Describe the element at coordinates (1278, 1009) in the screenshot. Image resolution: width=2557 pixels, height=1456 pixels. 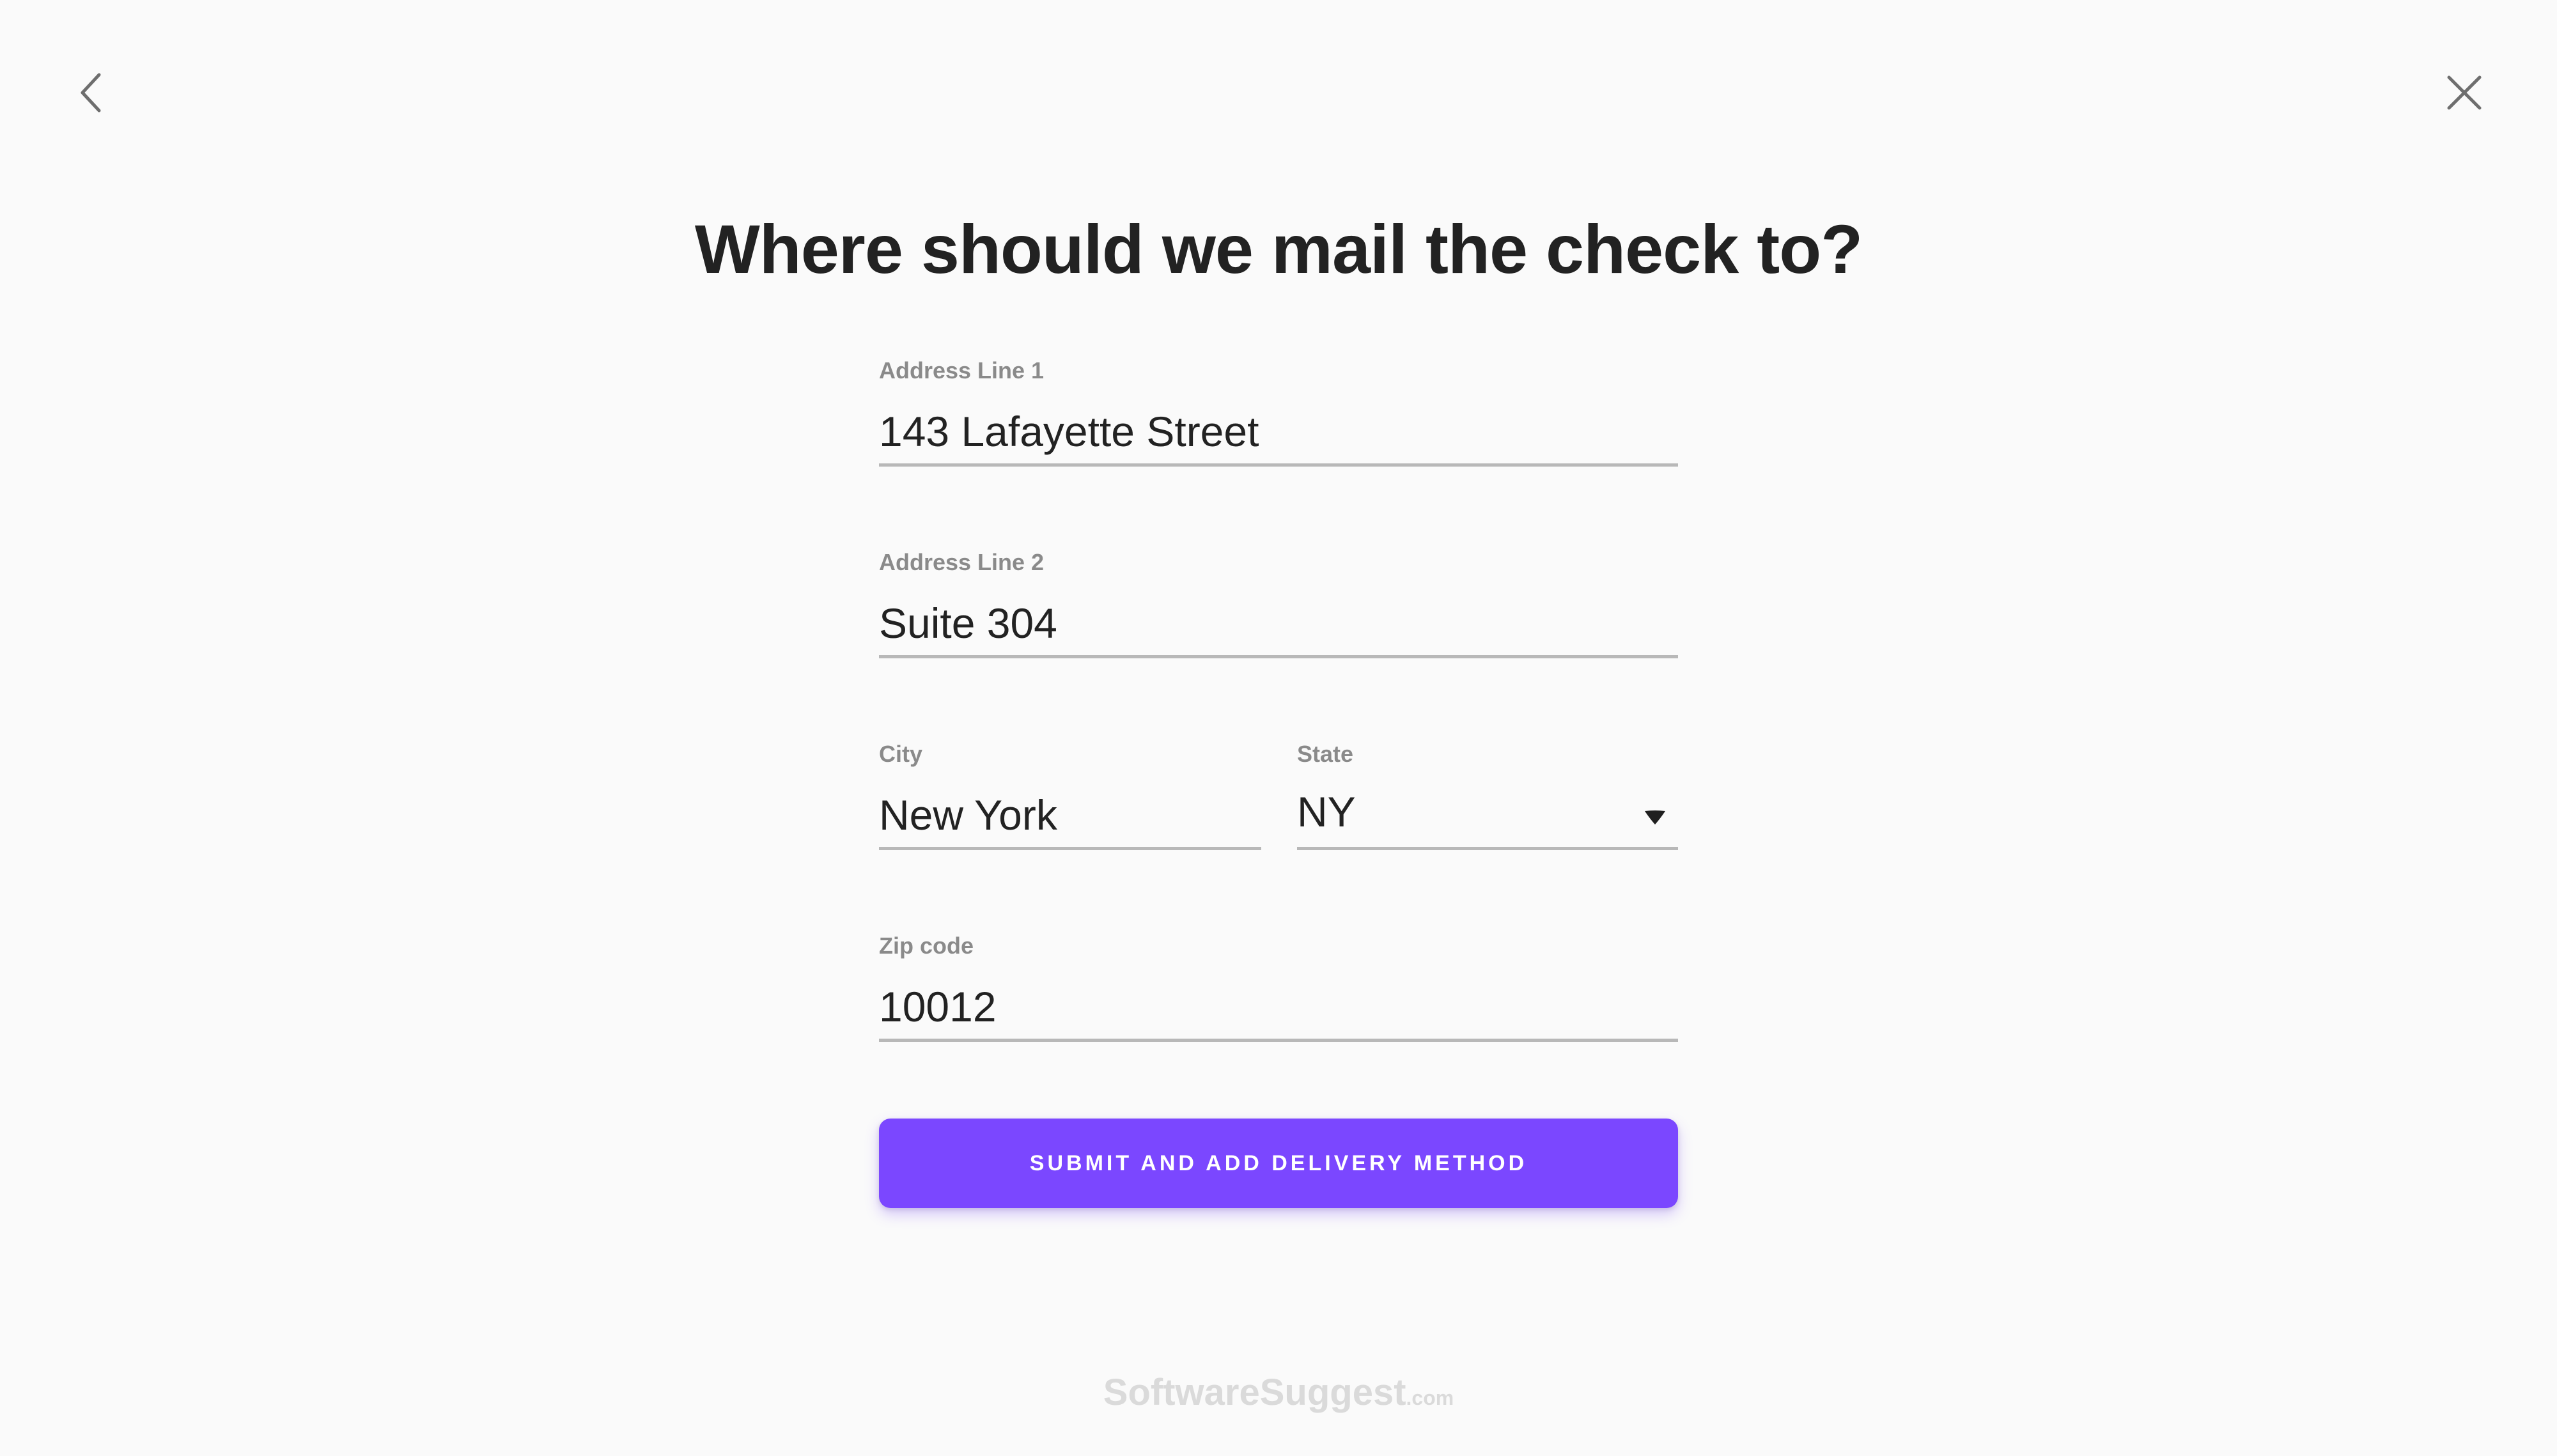
I see `zip-code-input` at that location.